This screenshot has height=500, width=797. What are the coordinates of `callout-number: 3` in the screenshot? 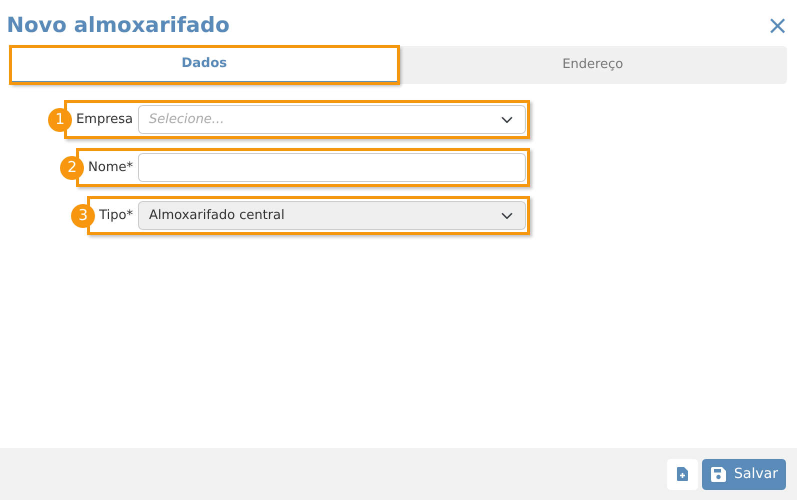 It's located at (83, 216).